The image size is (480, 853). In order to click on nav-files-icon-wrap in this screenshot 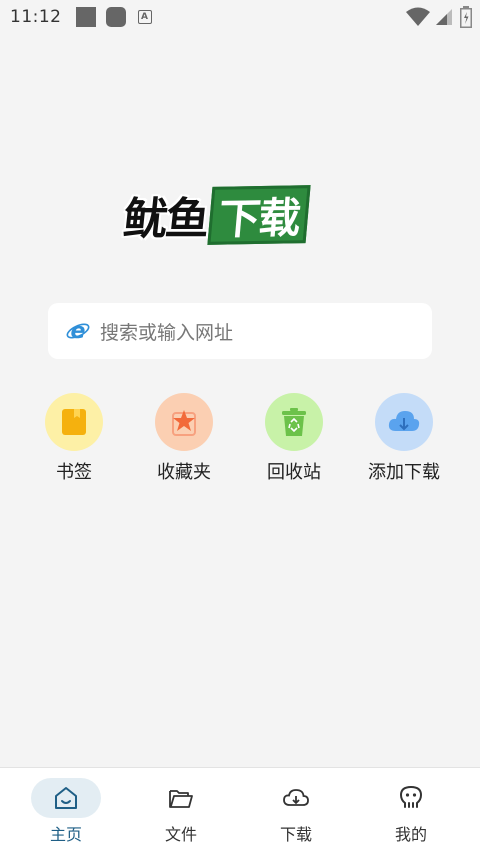, I will do `click(181, 798)`.